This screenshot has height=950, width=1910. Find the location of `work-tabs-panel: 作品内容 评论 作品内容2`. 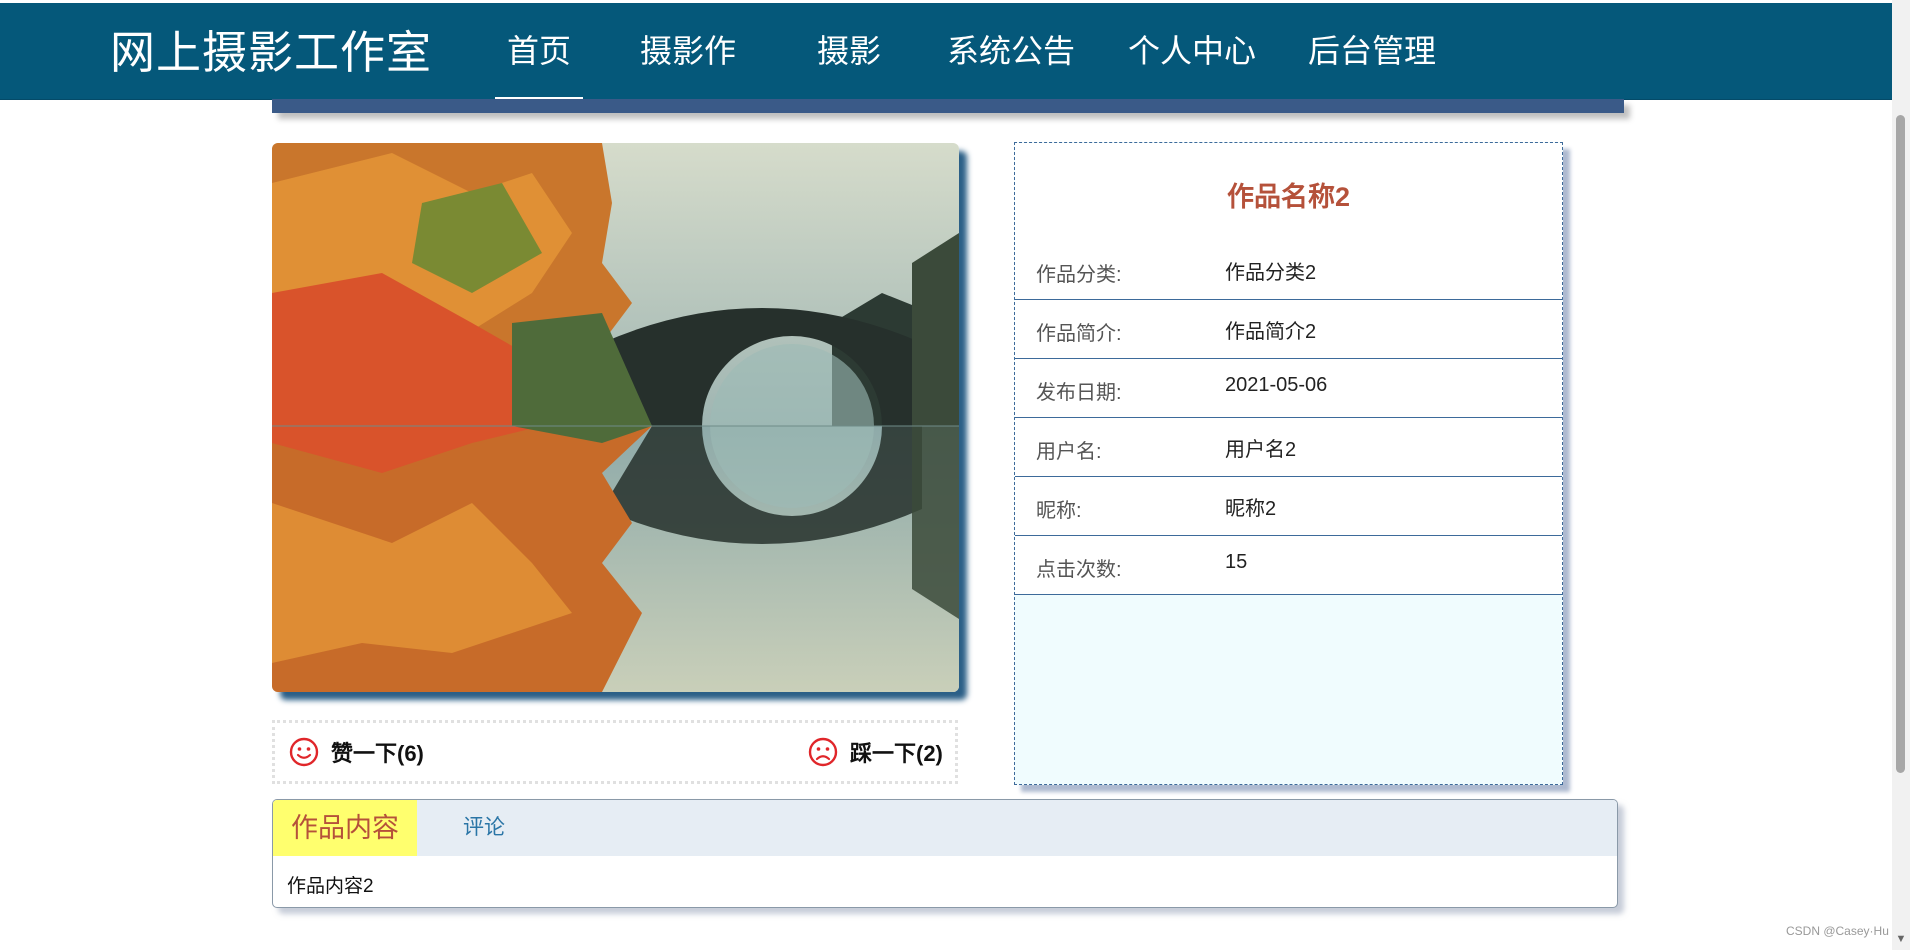

work-tabs-panel: 作品内容 评论 作品内容2 is located at coordinates (945, 853).